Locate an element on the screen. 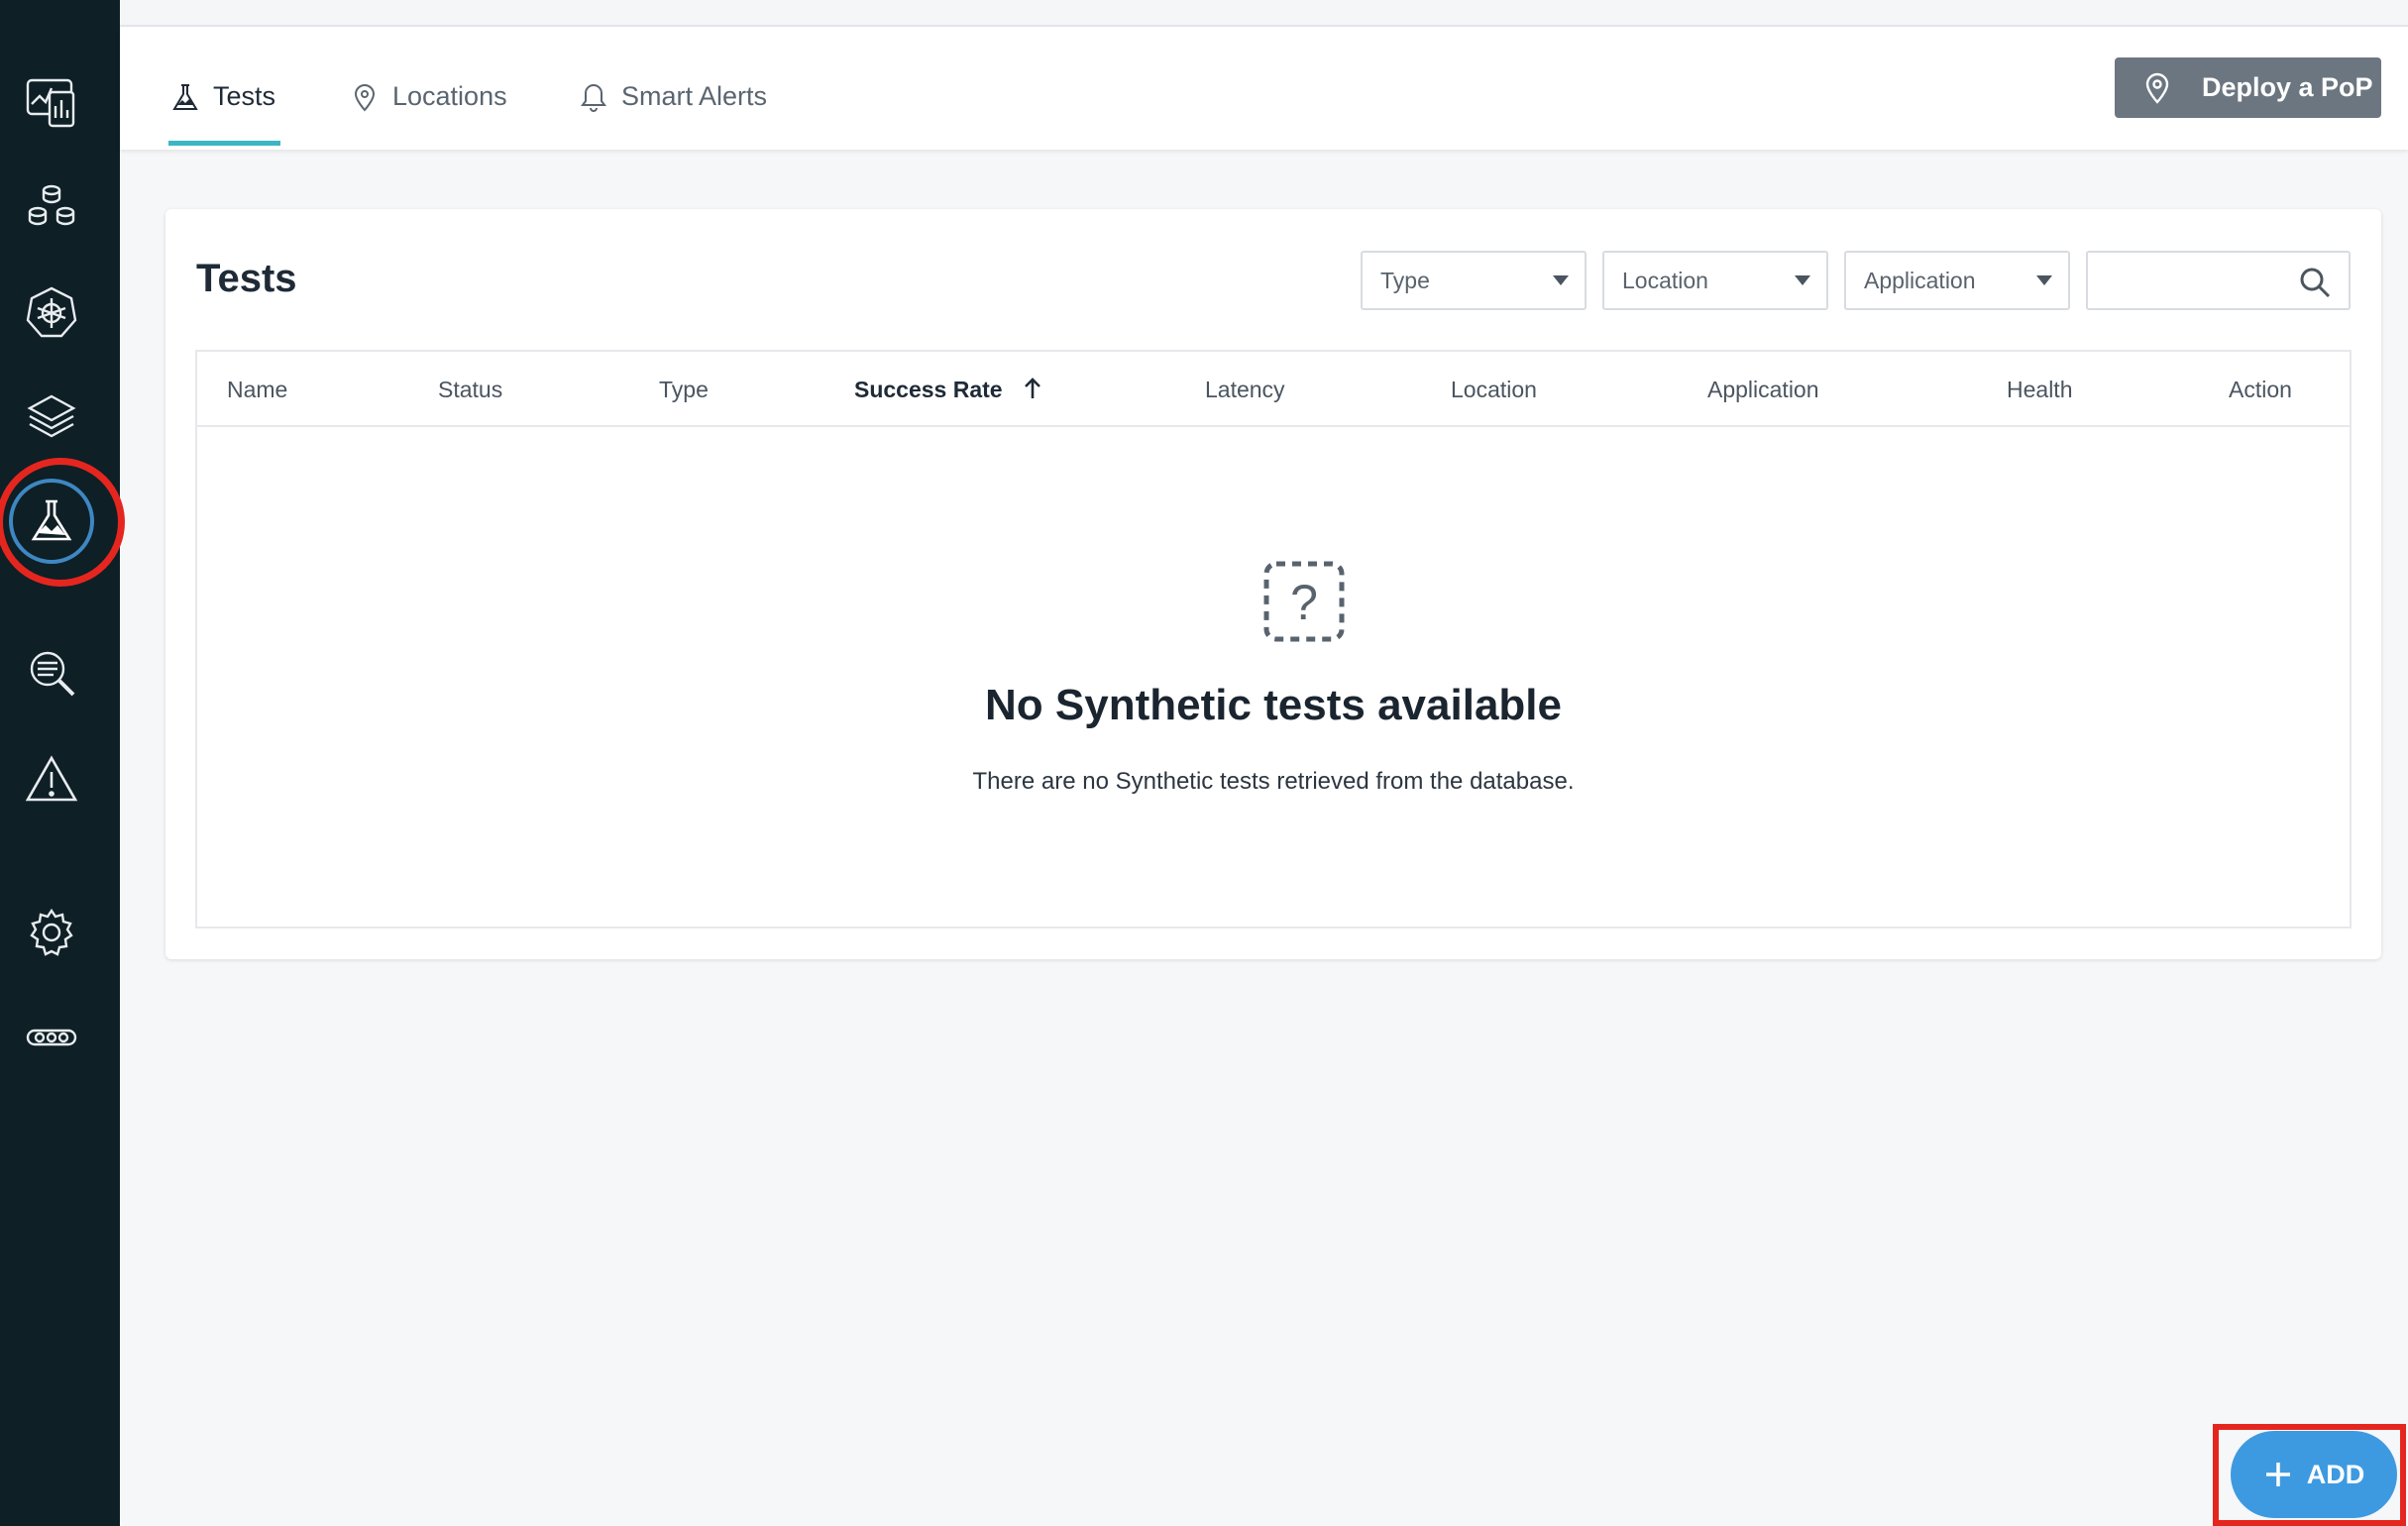 The width and height of the screenshot is (2408, 1526). dashboard-icon is located at coordinates (51, 102).